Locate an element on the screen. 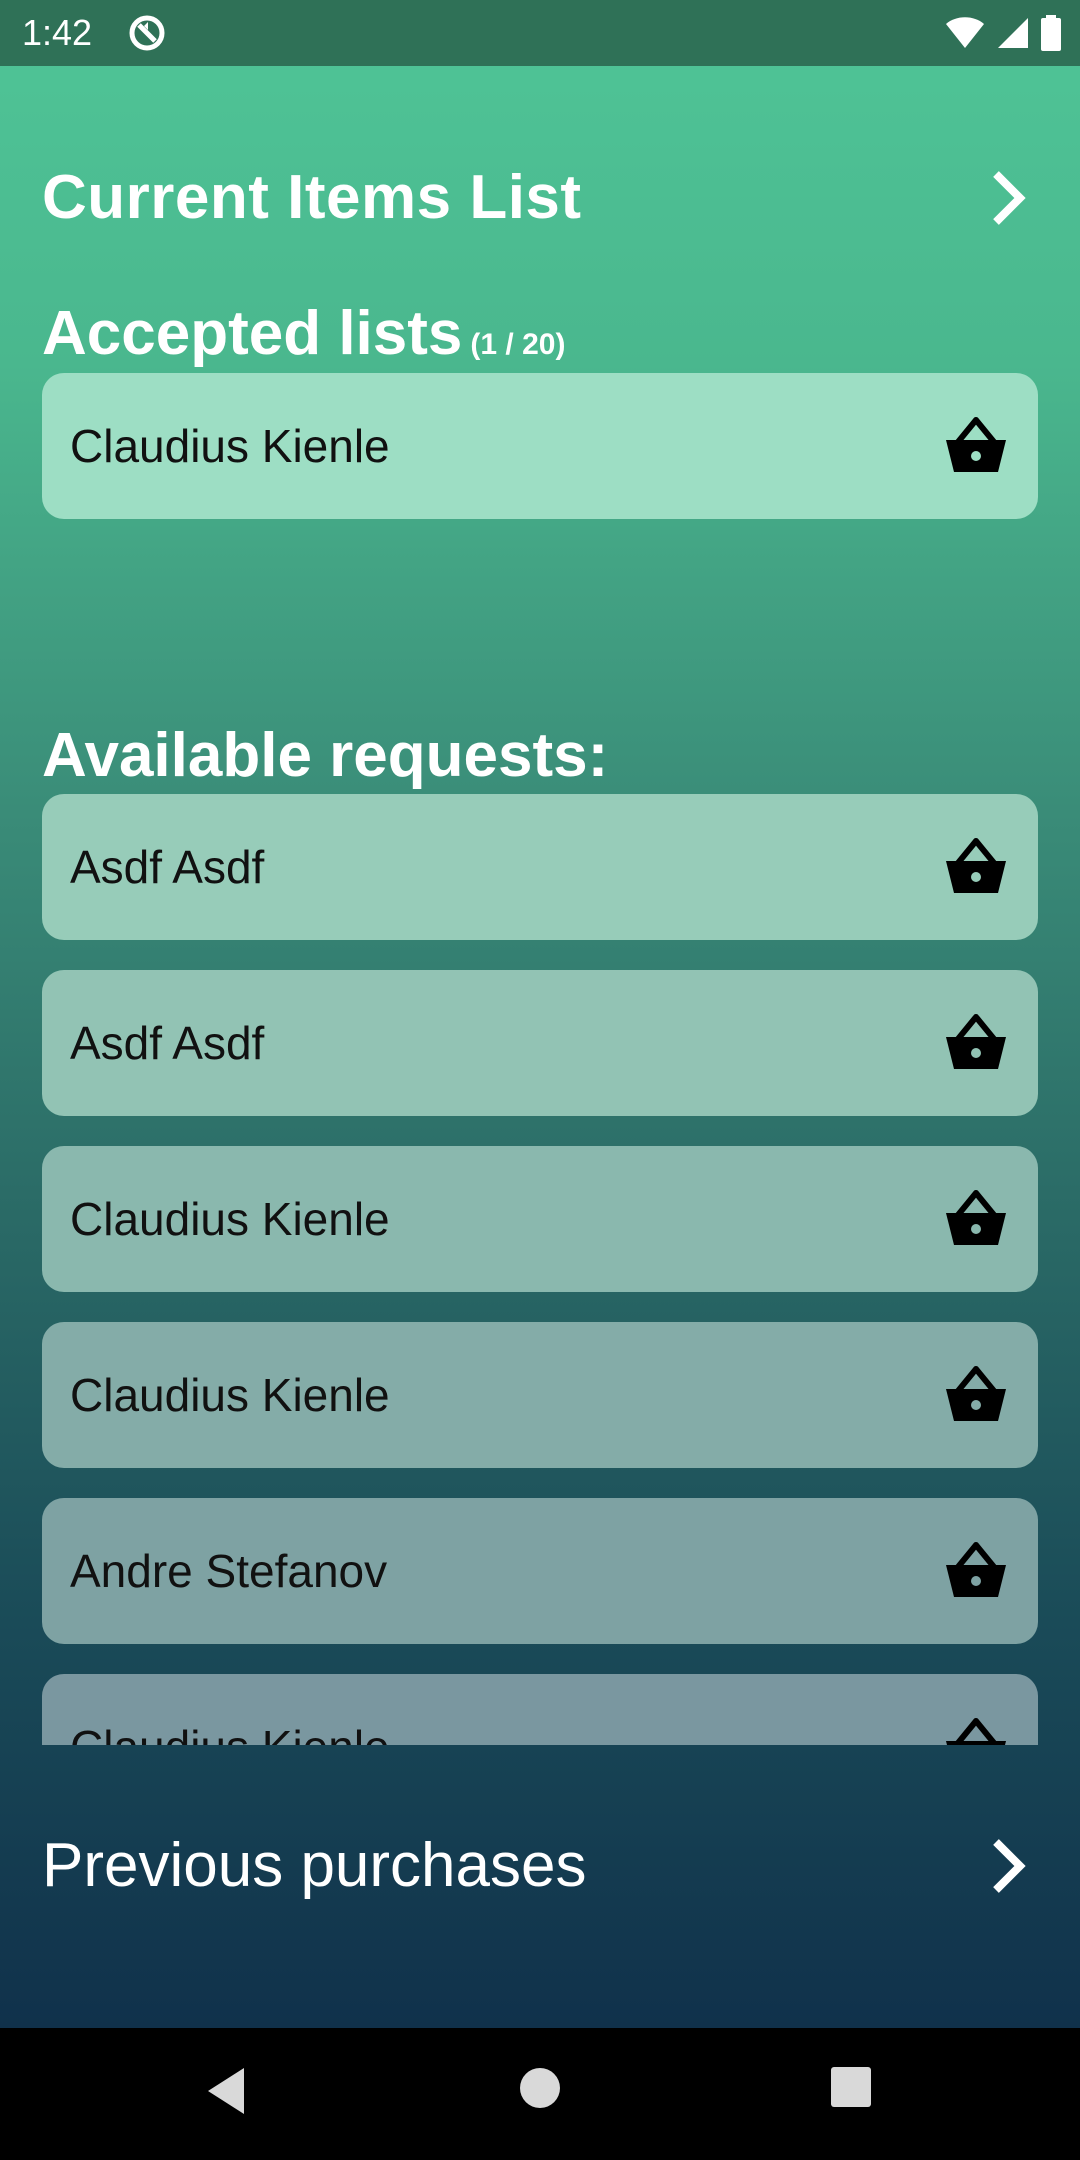  request-item: Andre Stefanov is located at coordinates (540, 1571).